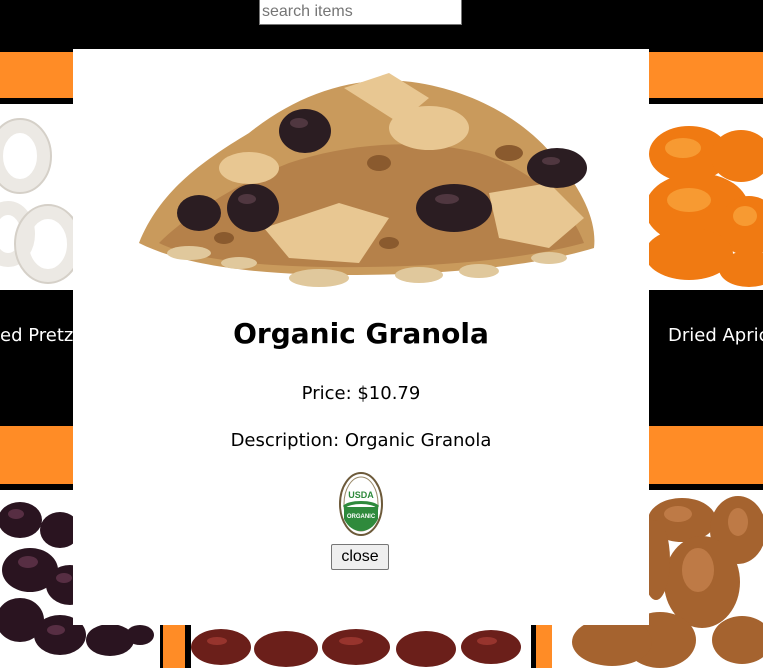  What do you see at coordinates (42, 335) in the screenshot?
I see `tile-name-yogurt-pretzels: ed Pretze` at bounding box center [42, 335].